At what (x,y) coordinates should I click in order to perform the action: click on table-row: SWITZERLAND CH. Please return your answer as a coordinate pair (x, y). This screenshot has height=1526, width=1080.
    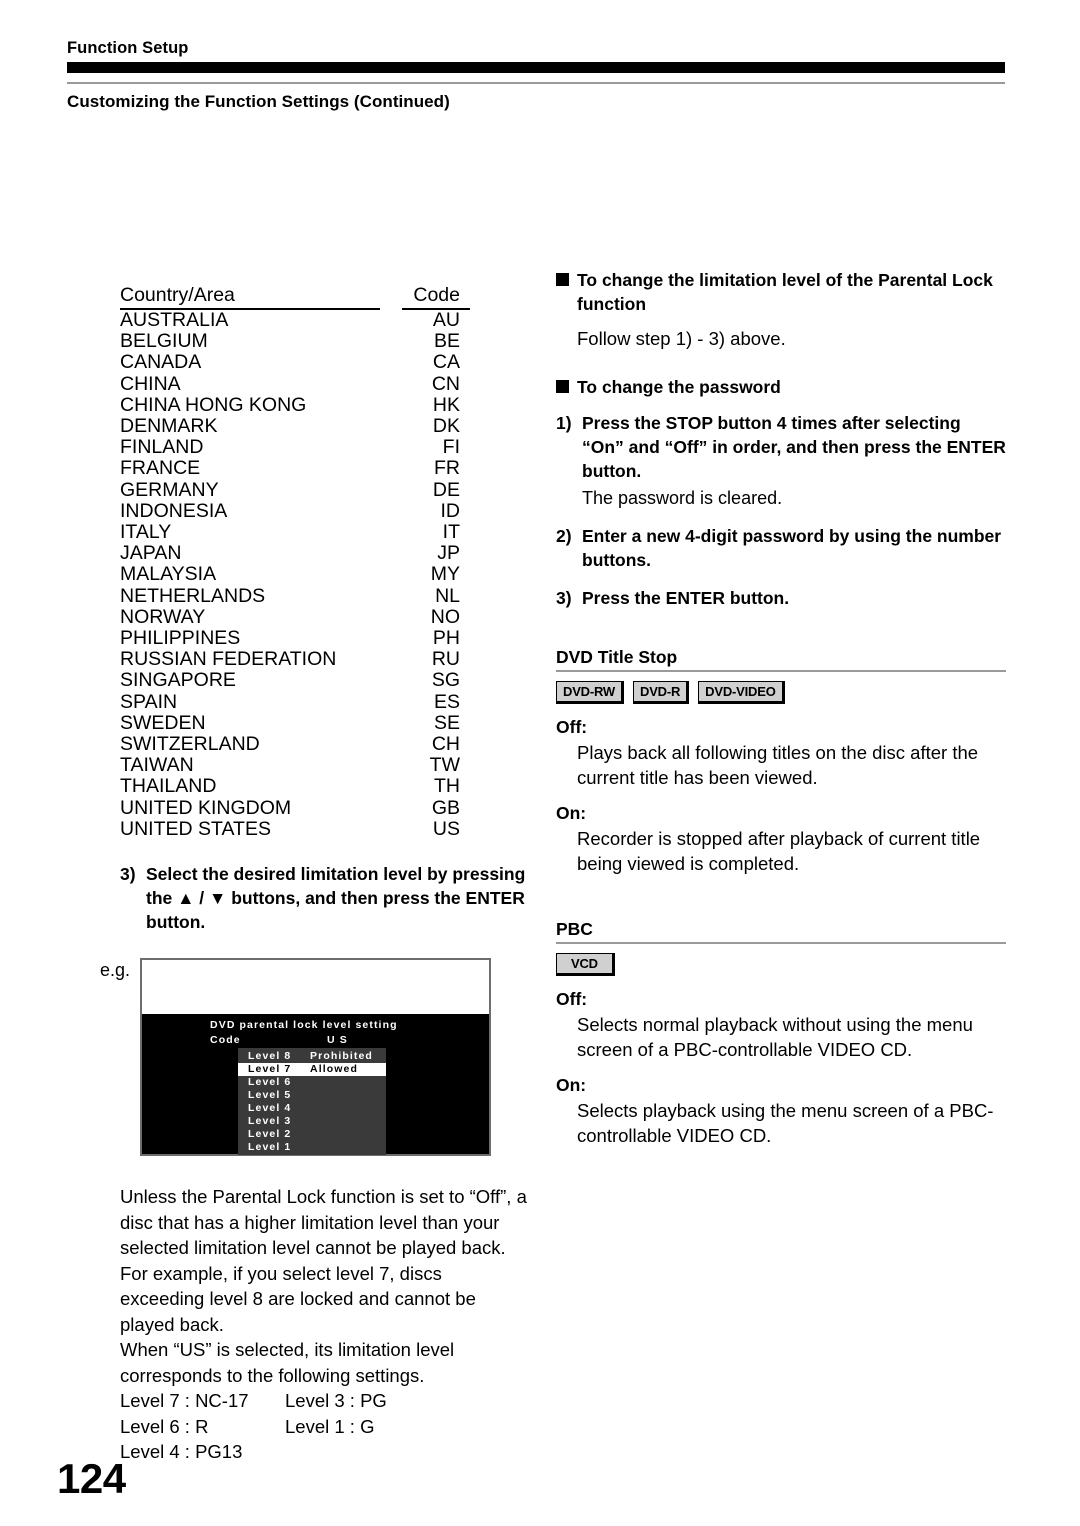
    Looking at the image, I should click on (295, 744).